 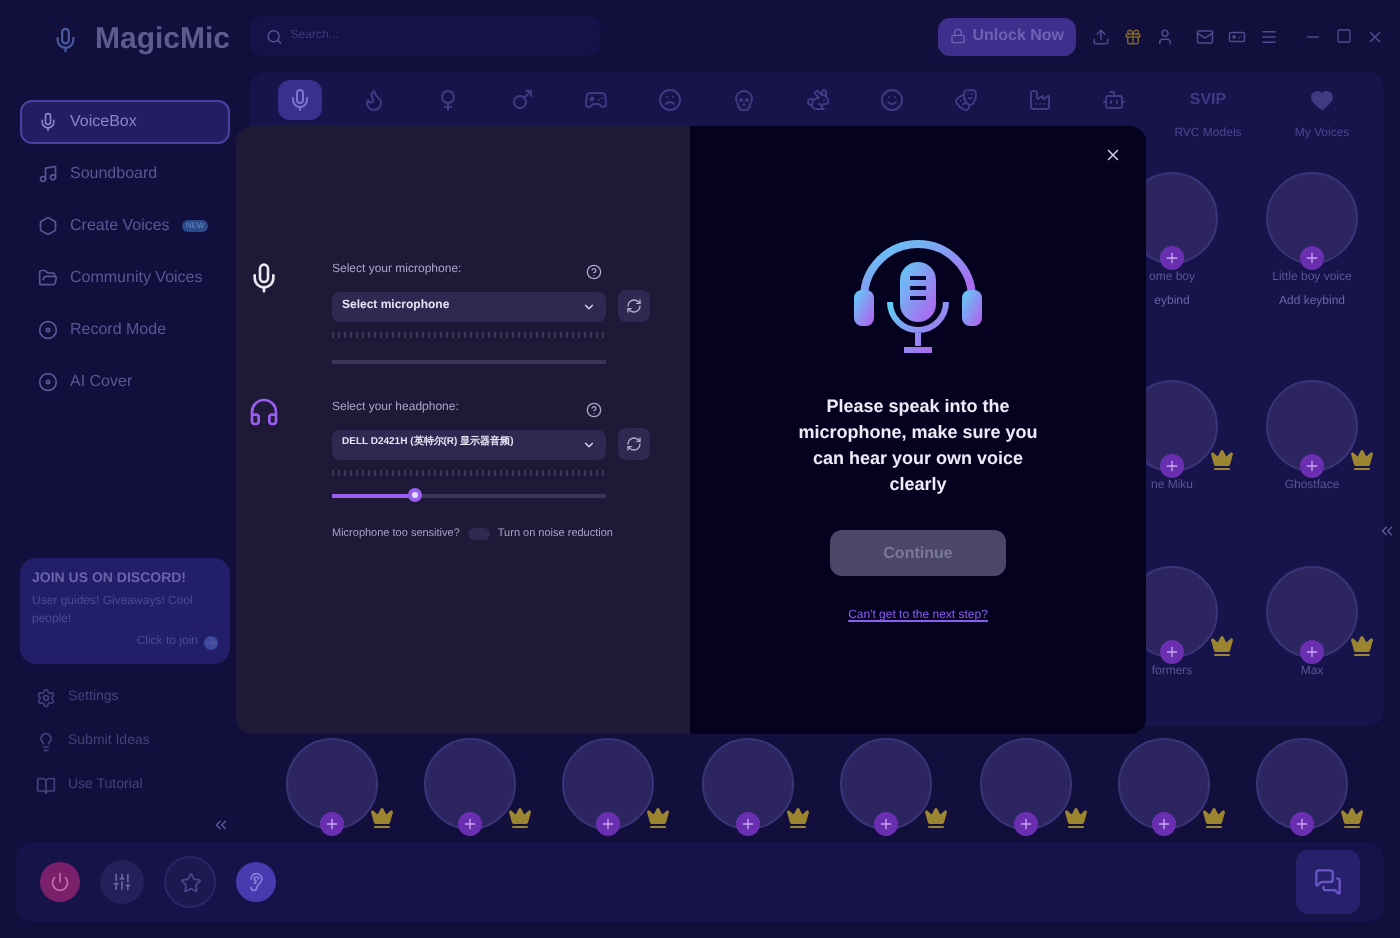 I want to click on robot-icon, so click(x=1114, y=100).